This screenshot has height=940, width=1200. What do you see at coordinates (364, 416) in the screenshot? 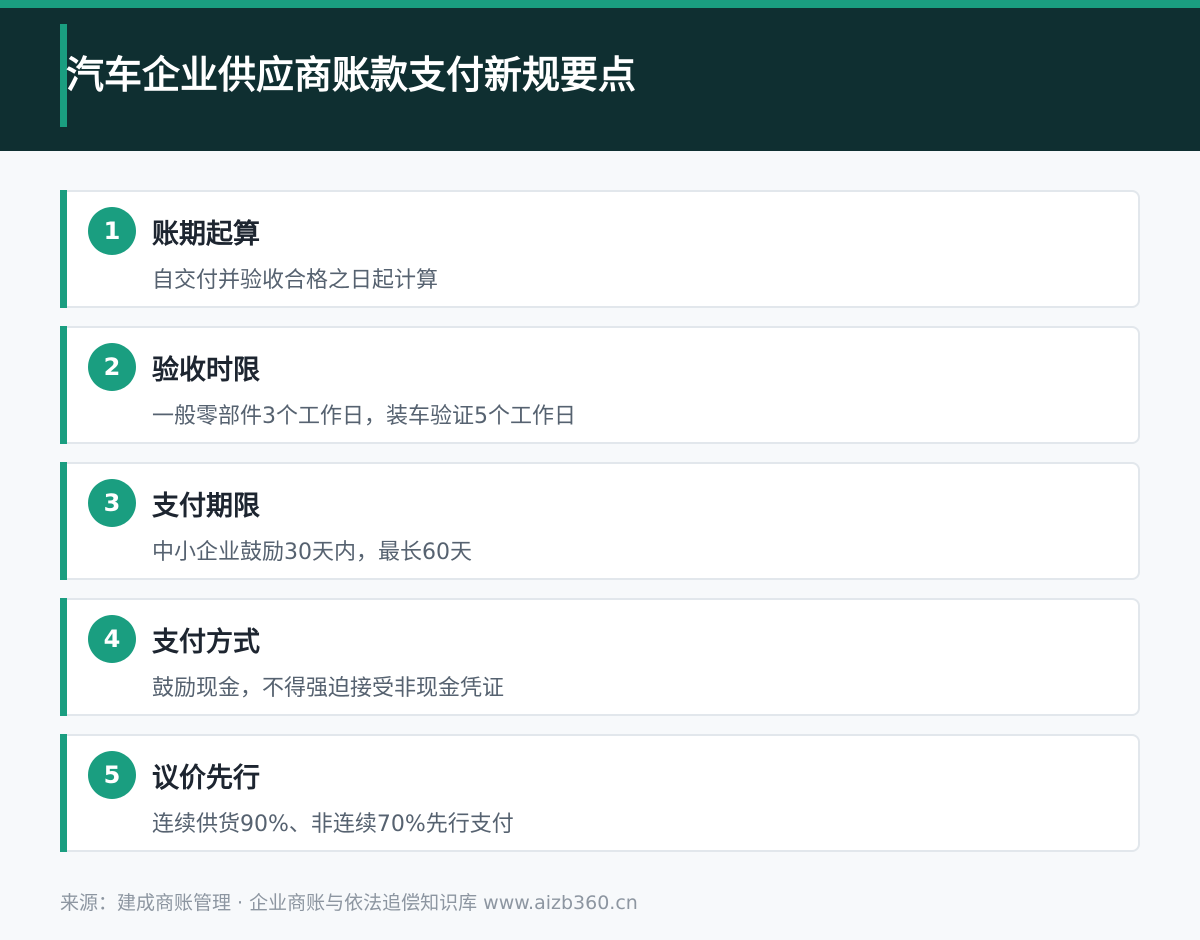
I see `card-description: 一般零部件3个工作日，装车验证5个工作日` at bounding box center [364, 416].